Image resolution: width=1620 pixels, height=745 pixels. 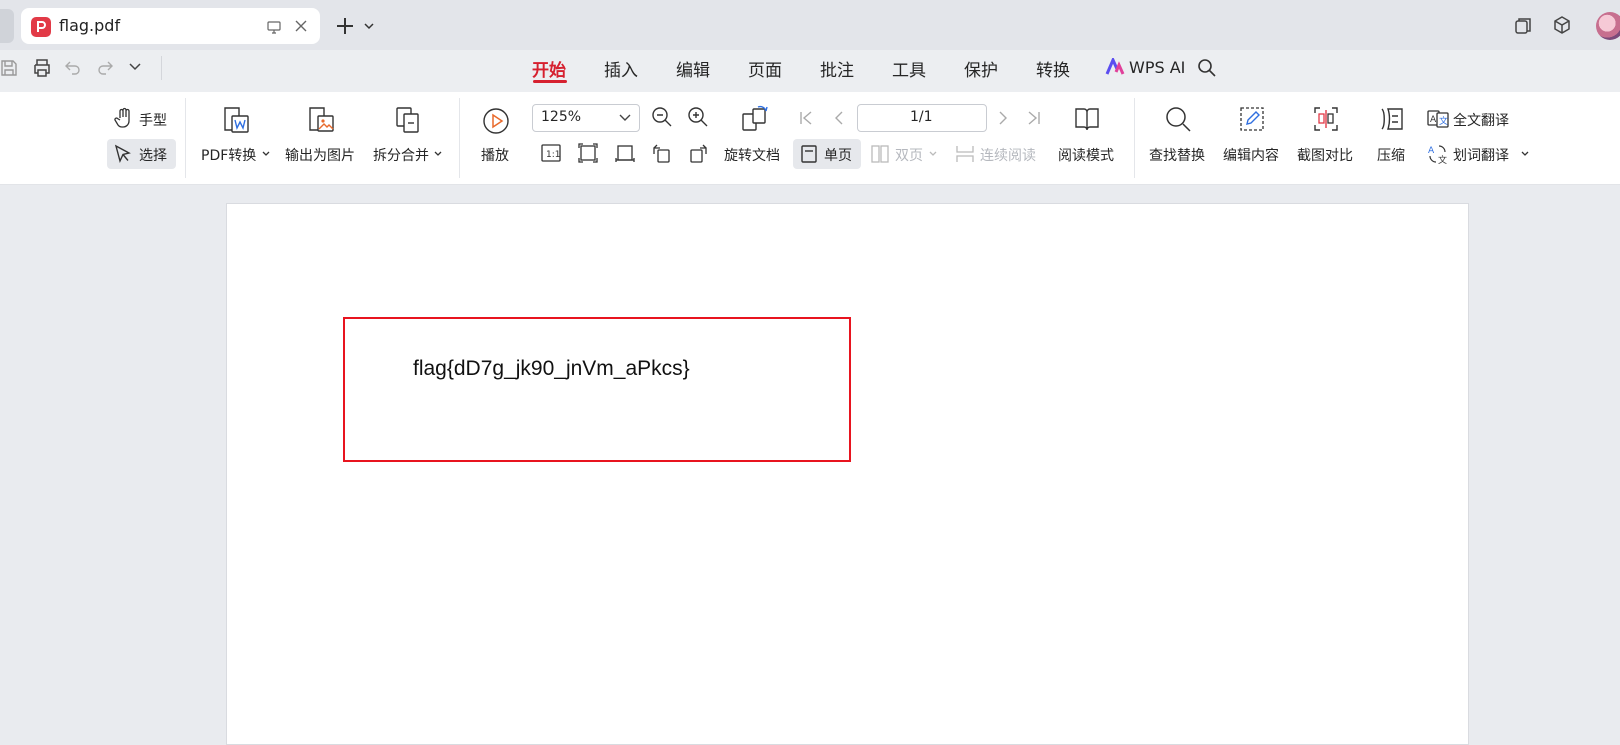 What do you see at coordinates (9, 68) in the screenshot?
I see `save-icon` at bounding box center [9, 68].